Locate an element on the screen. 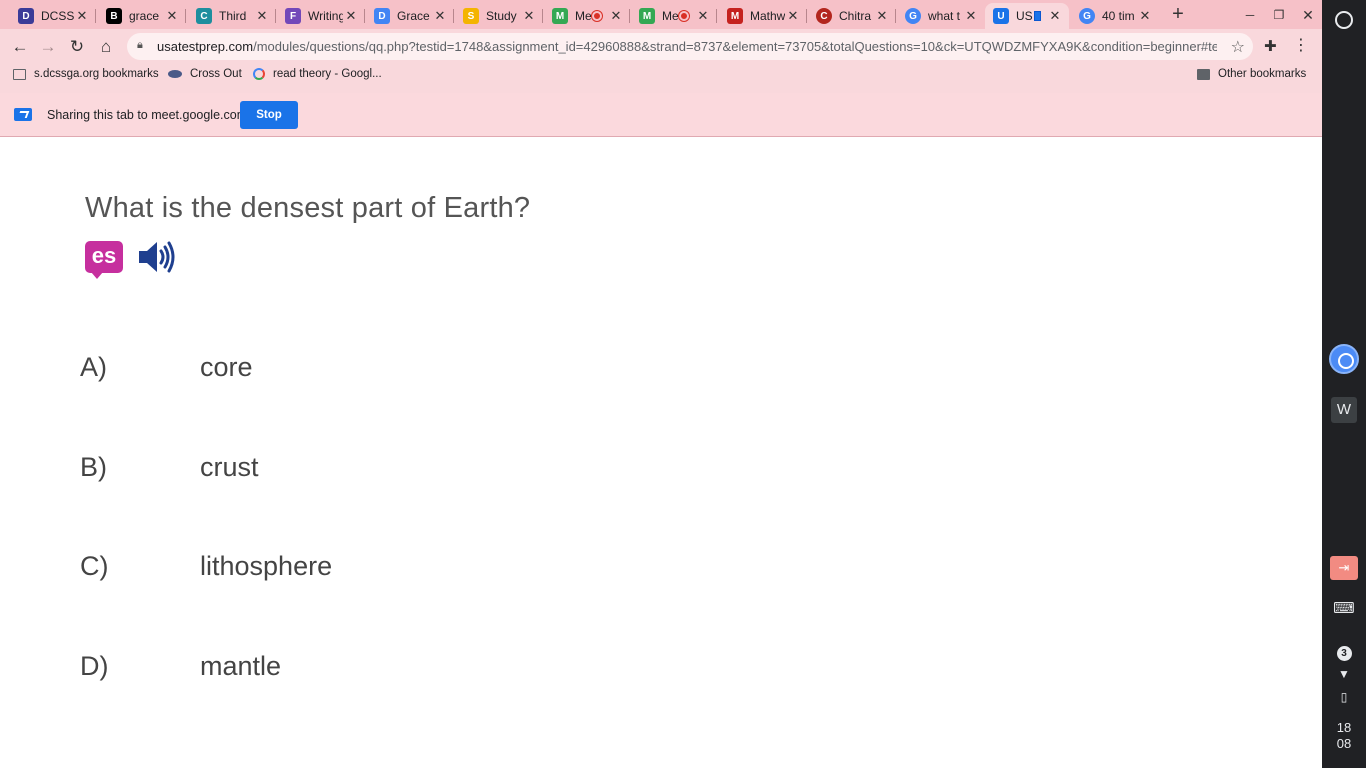 The height and width of the screenshot is (768, 1366). tab-title: grace is located at coordinates (144, 16).